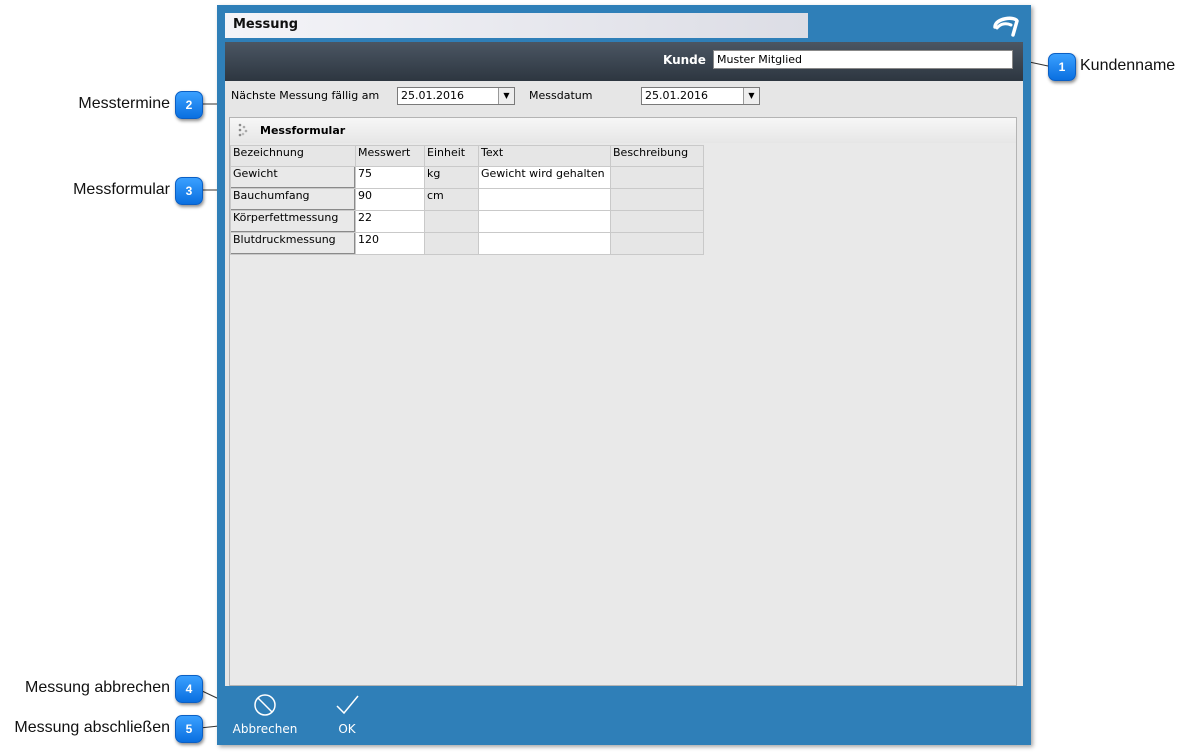  I want to click on table-row: Gewicht 75 kg Gewicht wird gehalten, so click(467, 177).